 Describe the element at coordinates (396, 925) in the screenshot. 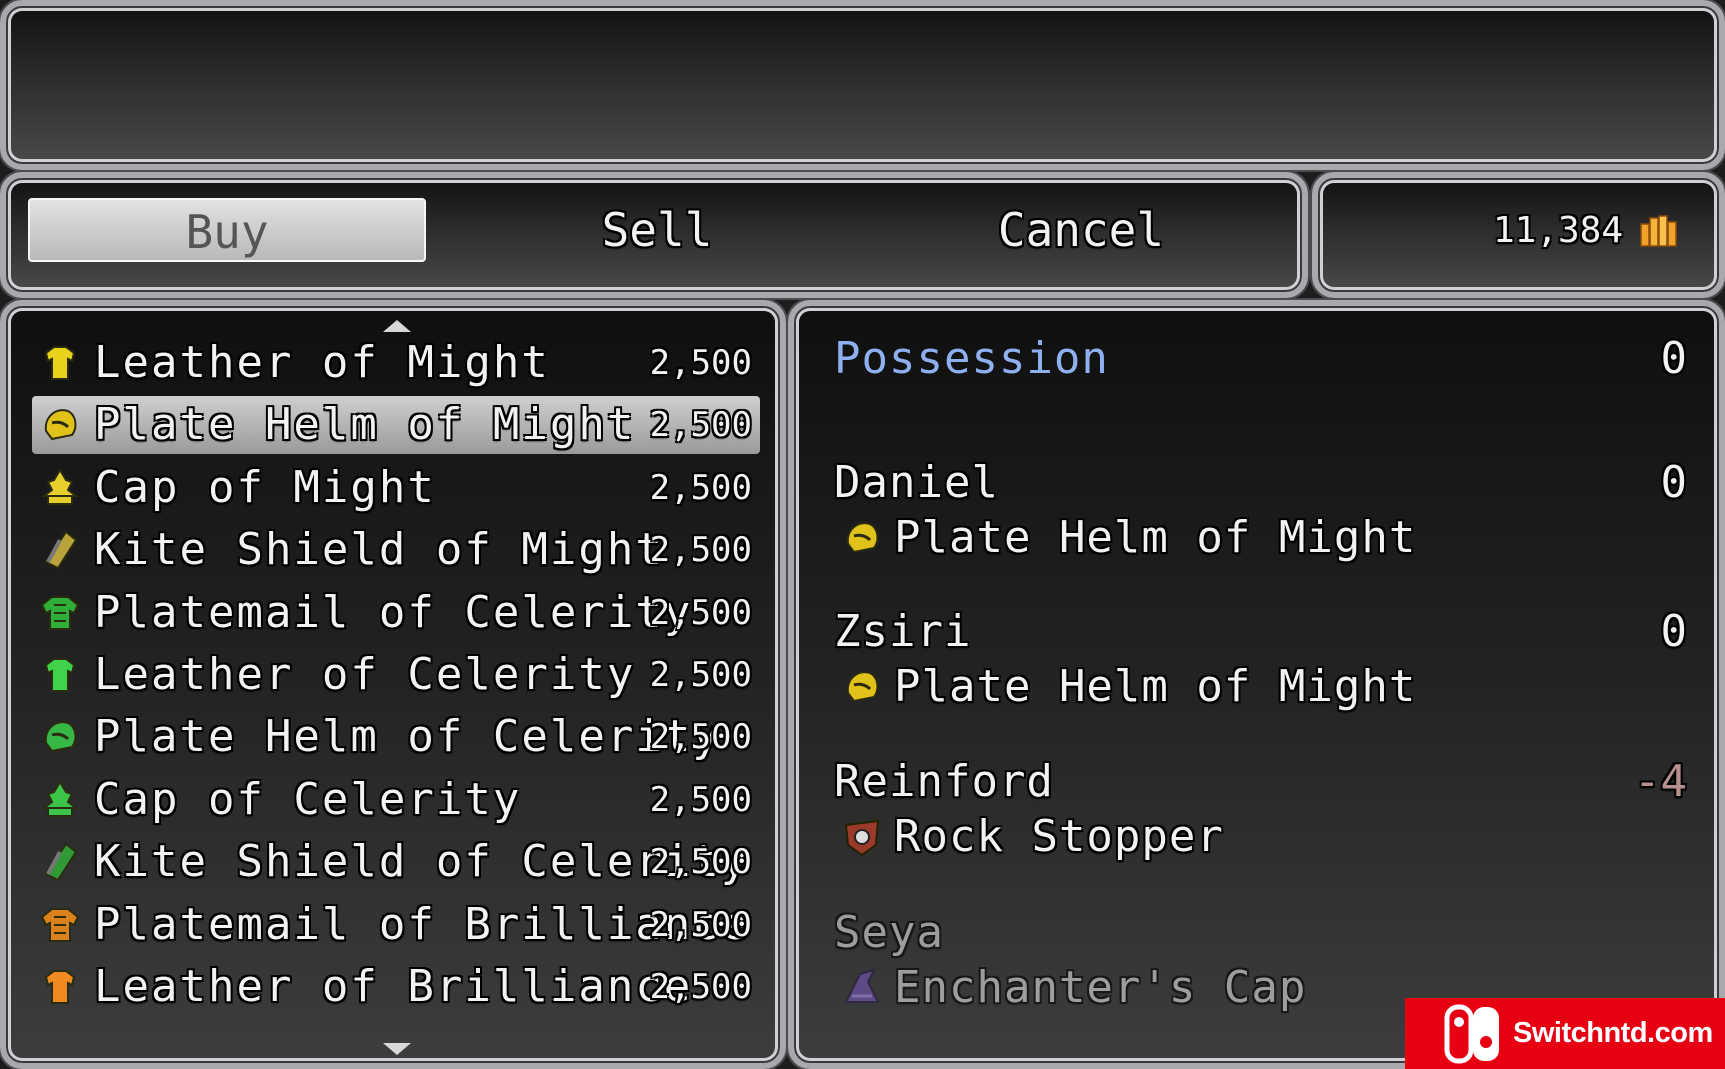

I see `shop-item-row: Platemail of Brilliance 2,500` at that location.